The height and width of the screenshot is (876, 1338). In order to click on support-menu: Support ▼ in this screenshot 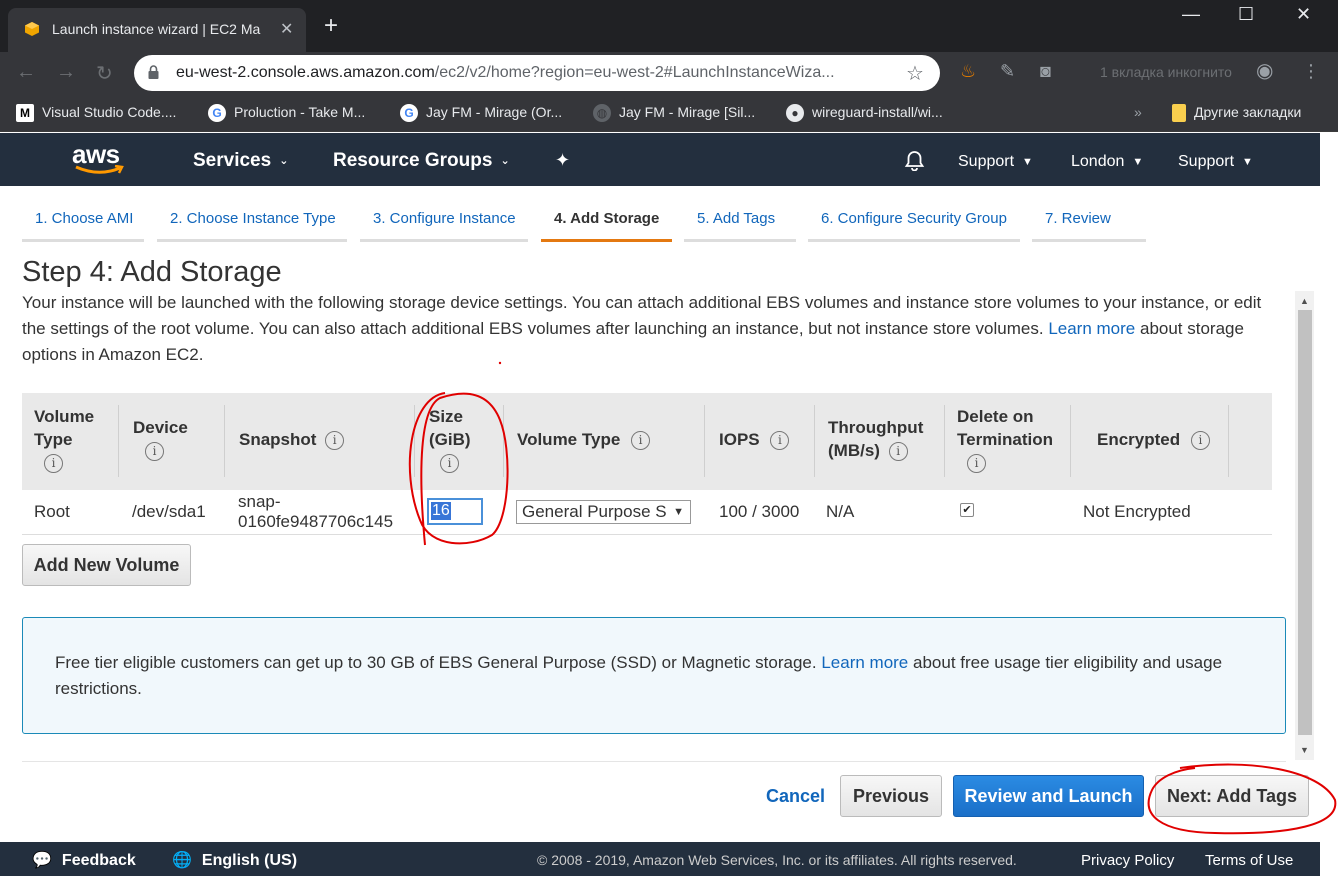, I will do `click(1215, 162)`.